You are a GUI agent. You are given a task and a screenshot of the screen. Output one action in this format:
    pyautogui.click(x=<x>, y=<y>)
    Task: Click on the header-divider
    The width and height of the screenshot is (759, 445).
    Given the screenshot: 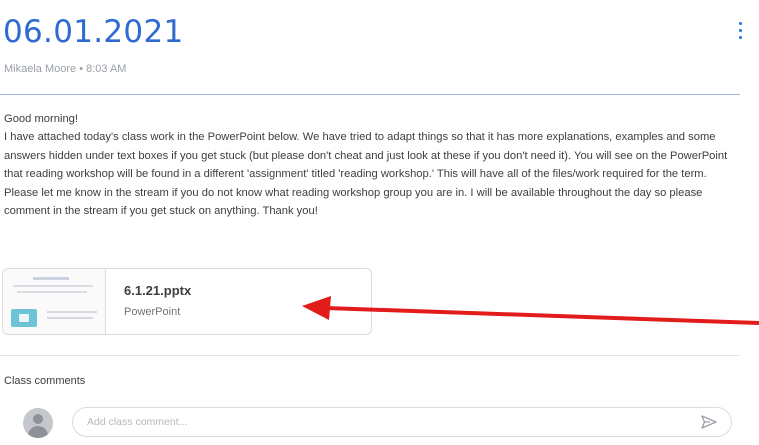 What is the action you would take?
    pyautogui.click(x=370, y=94)
    